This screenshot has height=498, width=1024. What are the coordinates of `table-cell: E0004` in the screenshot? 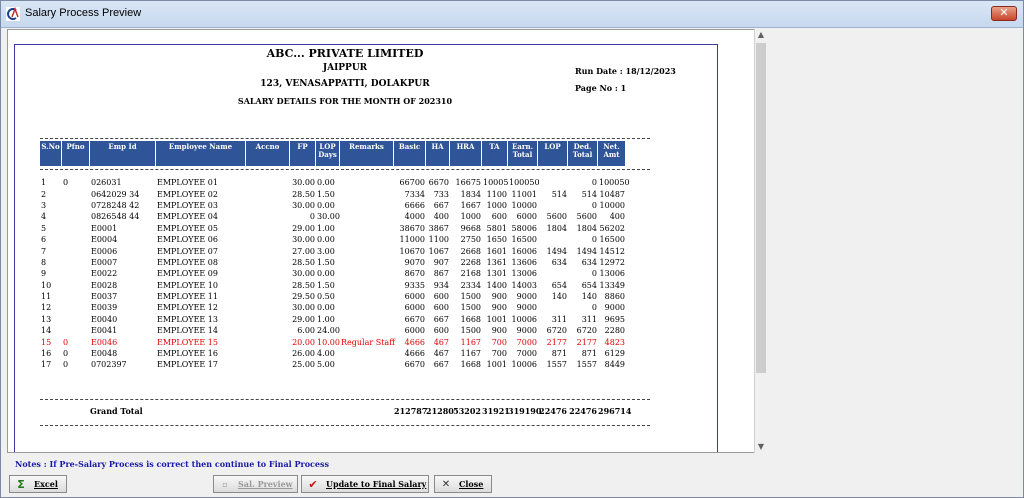 It's located at (104, 240).